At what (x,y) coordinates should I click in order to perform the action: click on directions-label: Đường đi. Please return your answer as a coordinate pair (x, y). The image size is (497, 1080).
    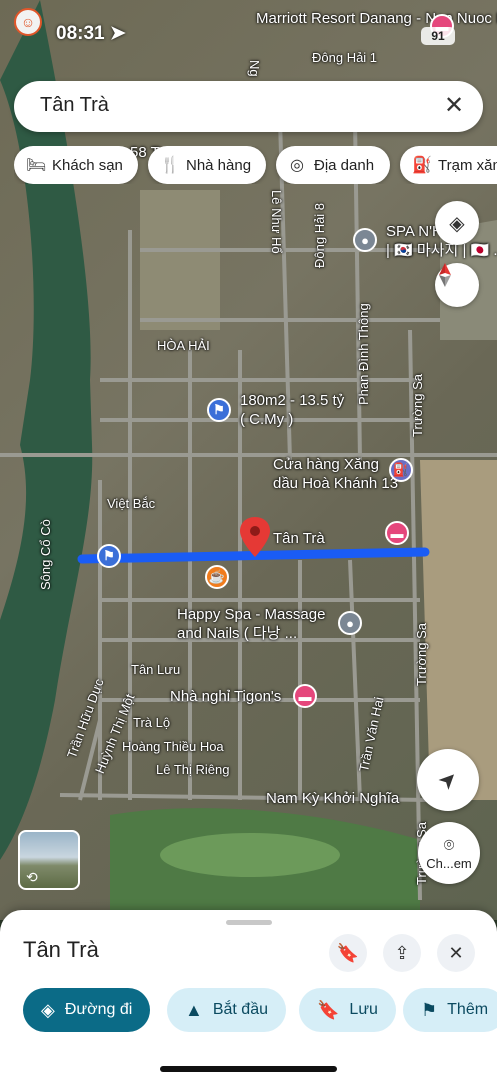
    Looking at the image, I should click on (98, 1009).